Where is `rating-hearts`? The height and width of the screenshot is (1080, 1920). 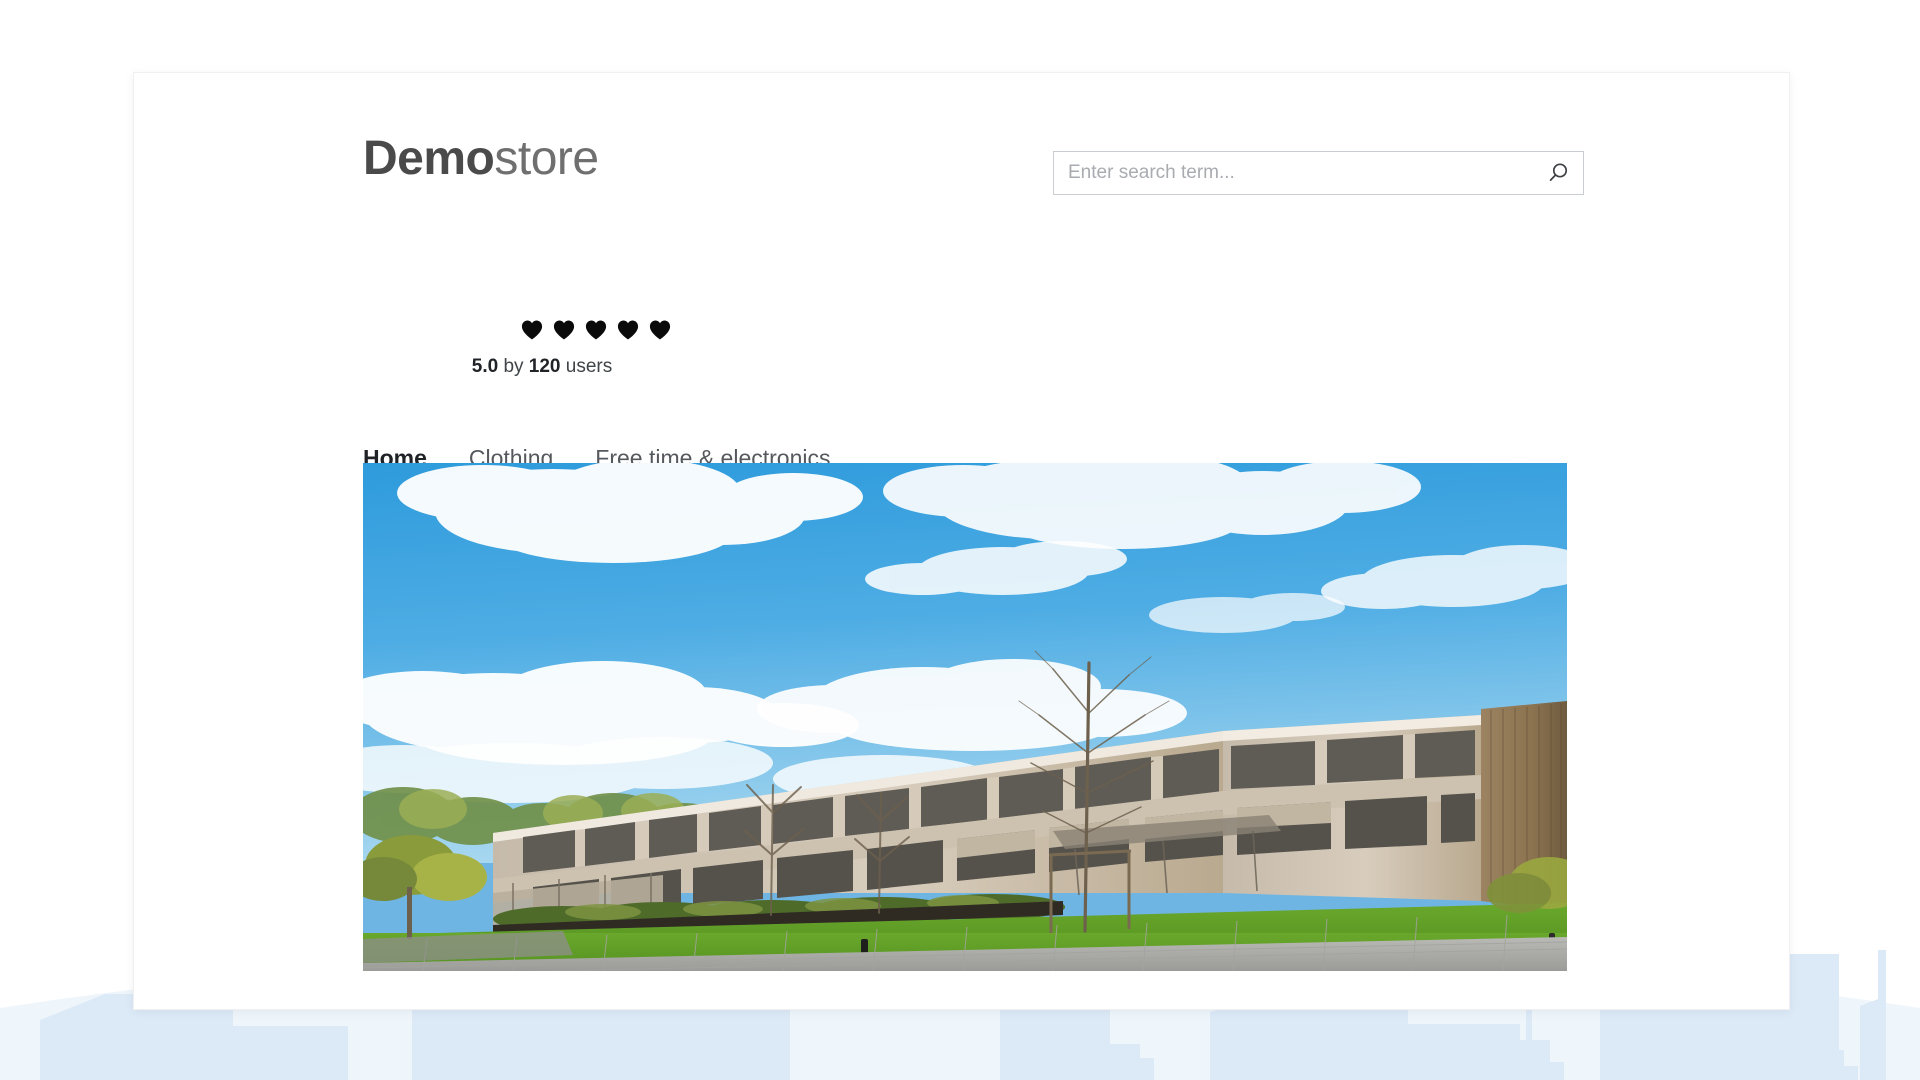 rating-hearts is located at coordinates (543, 330).